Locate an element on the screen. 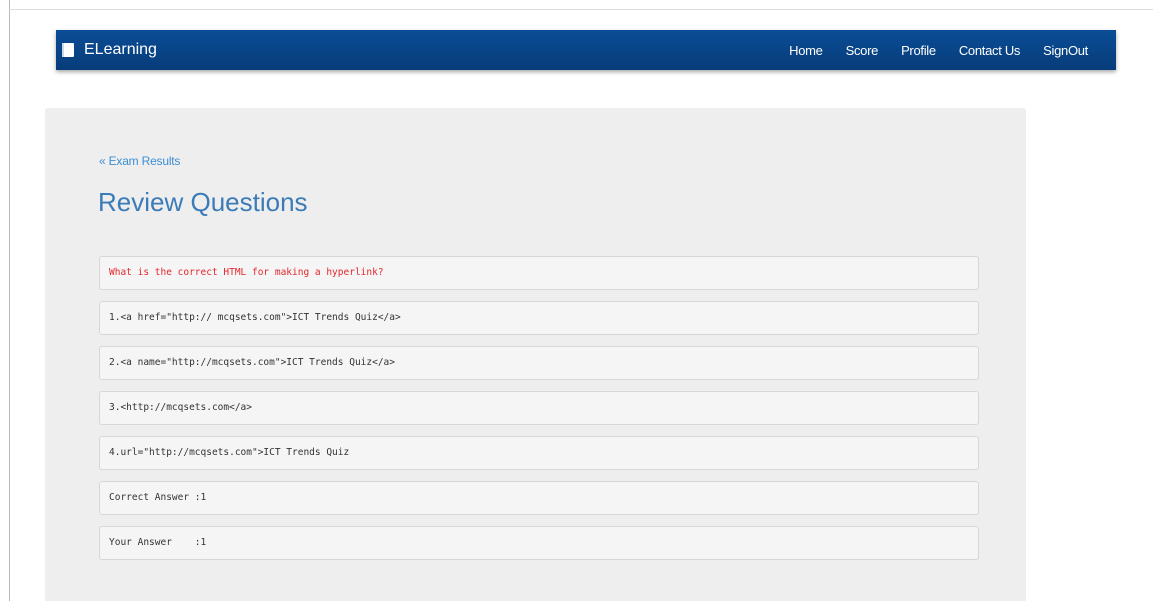 This screenshot has width=1153, height=601. window-frame-top is located at coordinates (581, 9).